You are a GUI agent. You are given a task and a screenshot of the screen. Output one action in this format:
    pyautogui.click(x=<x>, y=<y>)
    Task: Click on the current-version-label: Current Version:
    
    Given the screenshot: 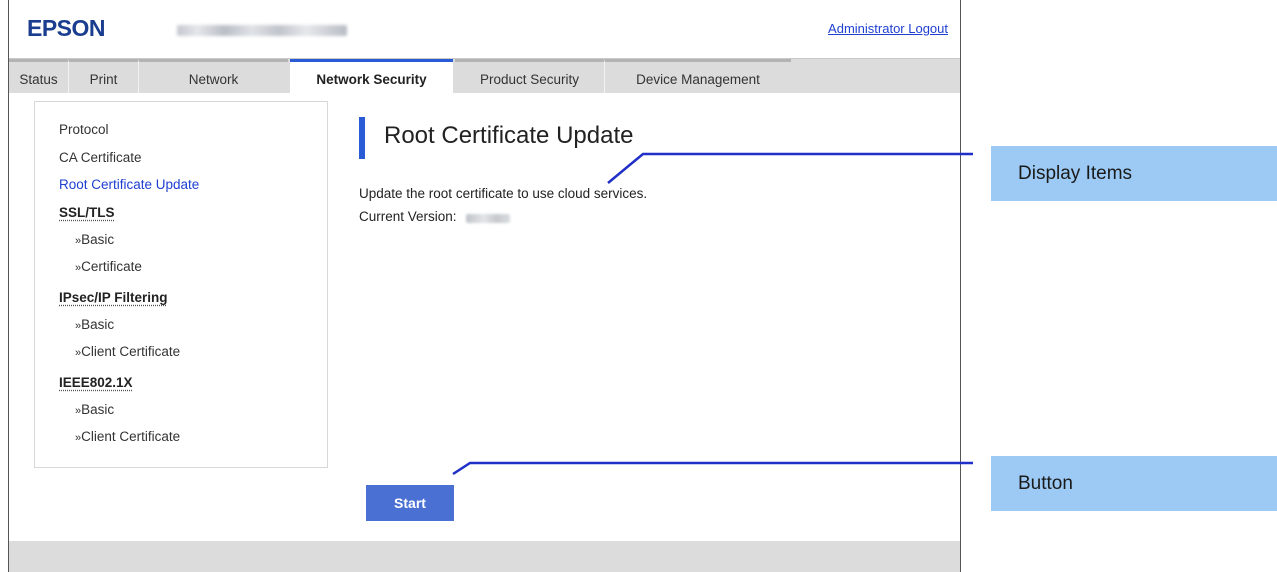 What is the action you would take?
    pyautogui.click(x=408, y=216)
    